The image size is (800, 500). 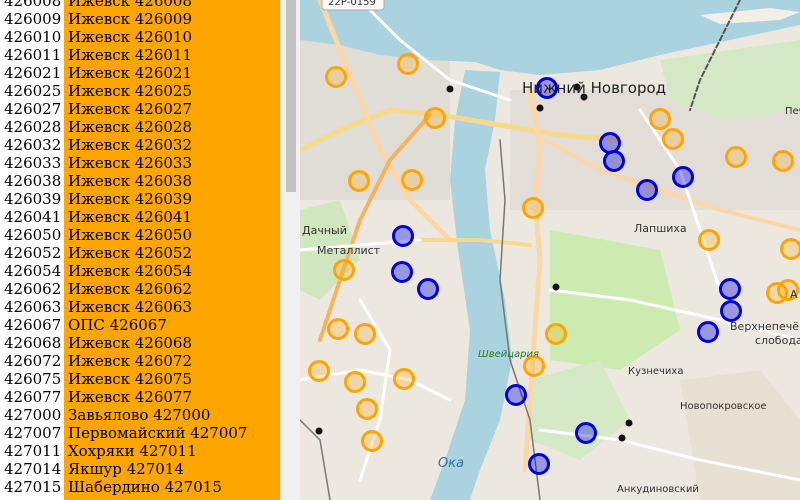 I want to click on office-name: Ижевск 426027, so click(x=130, y=109).